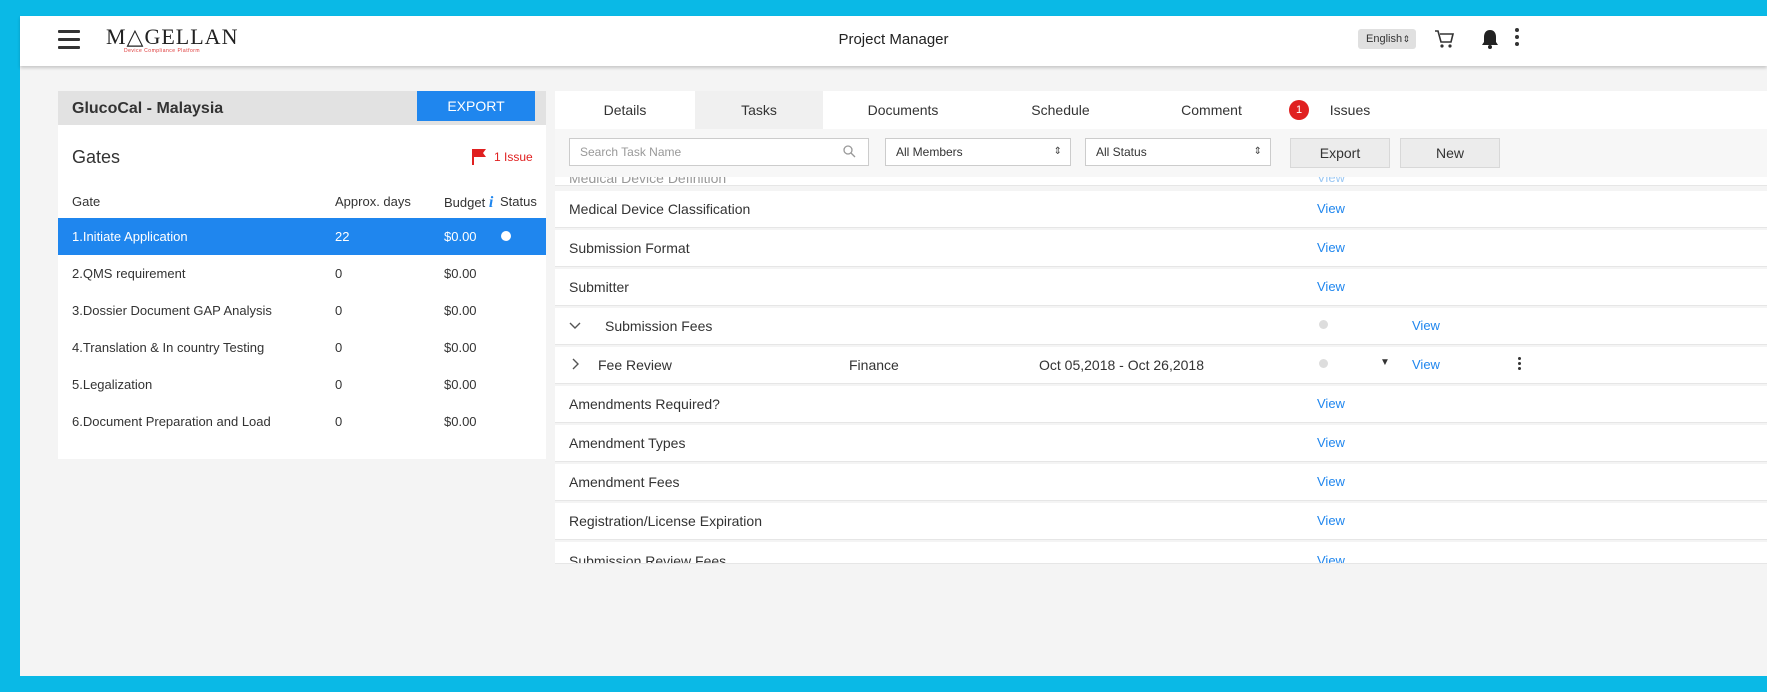  Describe the element at coordinates (1178, 152) in the screenshot. I see `status-select: All Status ⇕` at that location.